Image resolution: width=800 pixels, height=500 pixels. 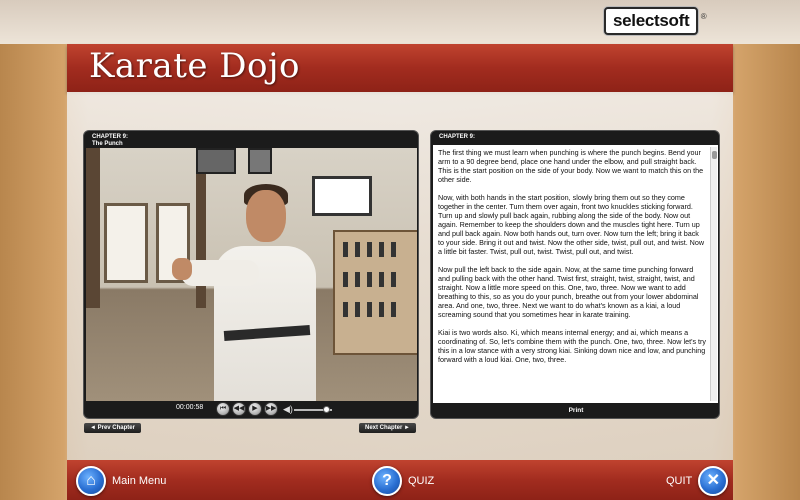 I want to click on main-menu-button: ⌂ Main Menu, so click(x=124, y=481).